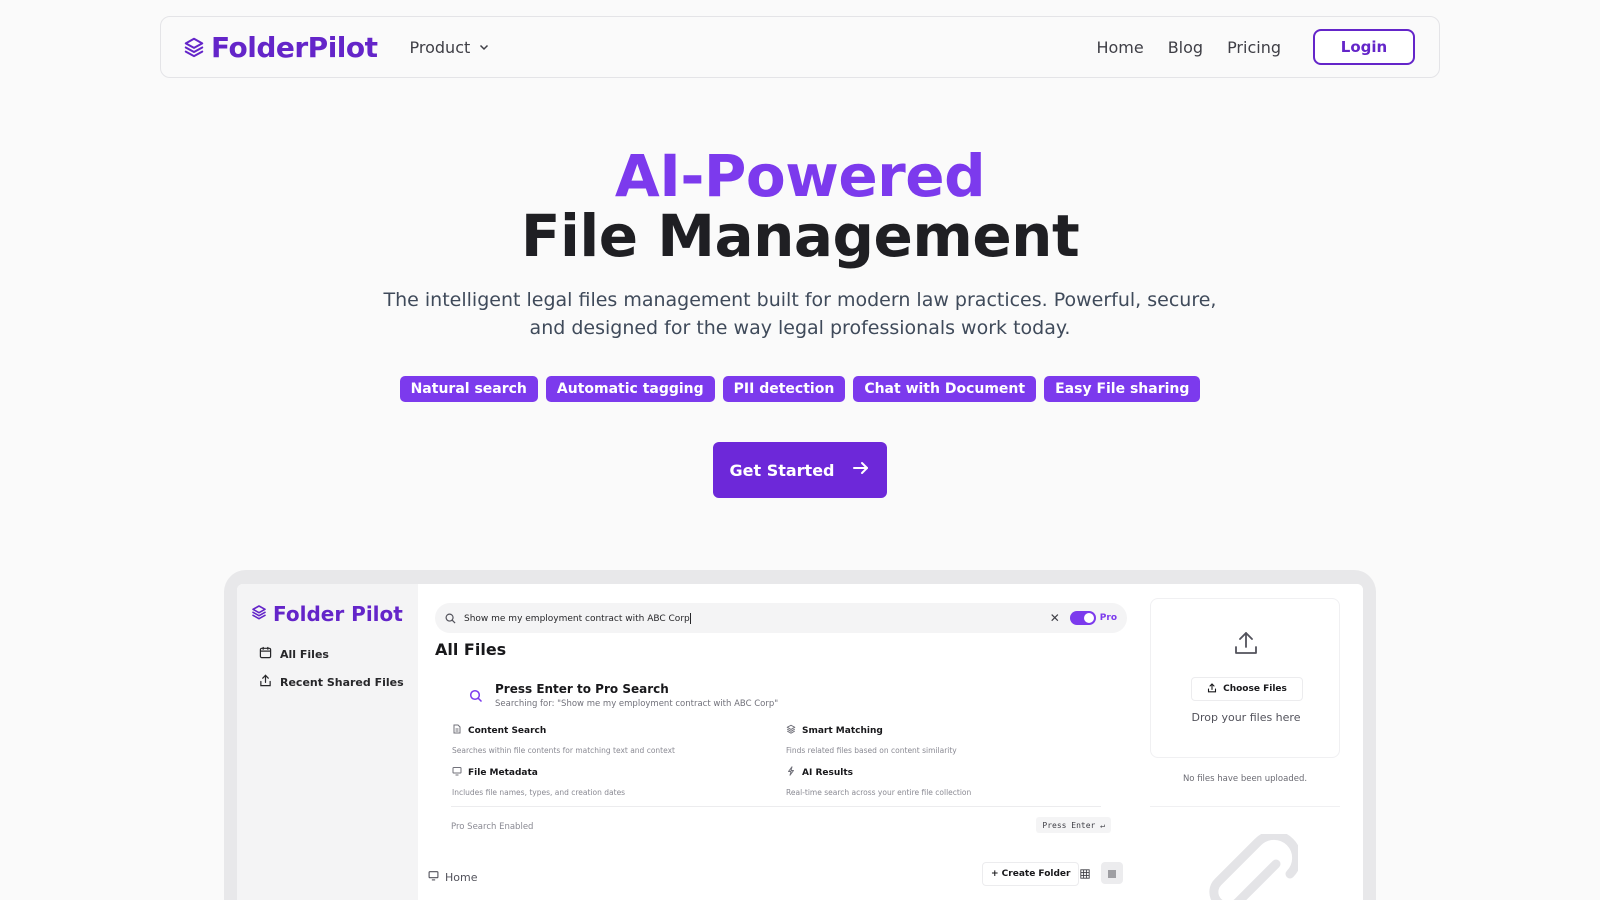  Describe the element at coordinates (468, 389) in the screenshot. I see `tag-natural-search: Natural search` at that location.